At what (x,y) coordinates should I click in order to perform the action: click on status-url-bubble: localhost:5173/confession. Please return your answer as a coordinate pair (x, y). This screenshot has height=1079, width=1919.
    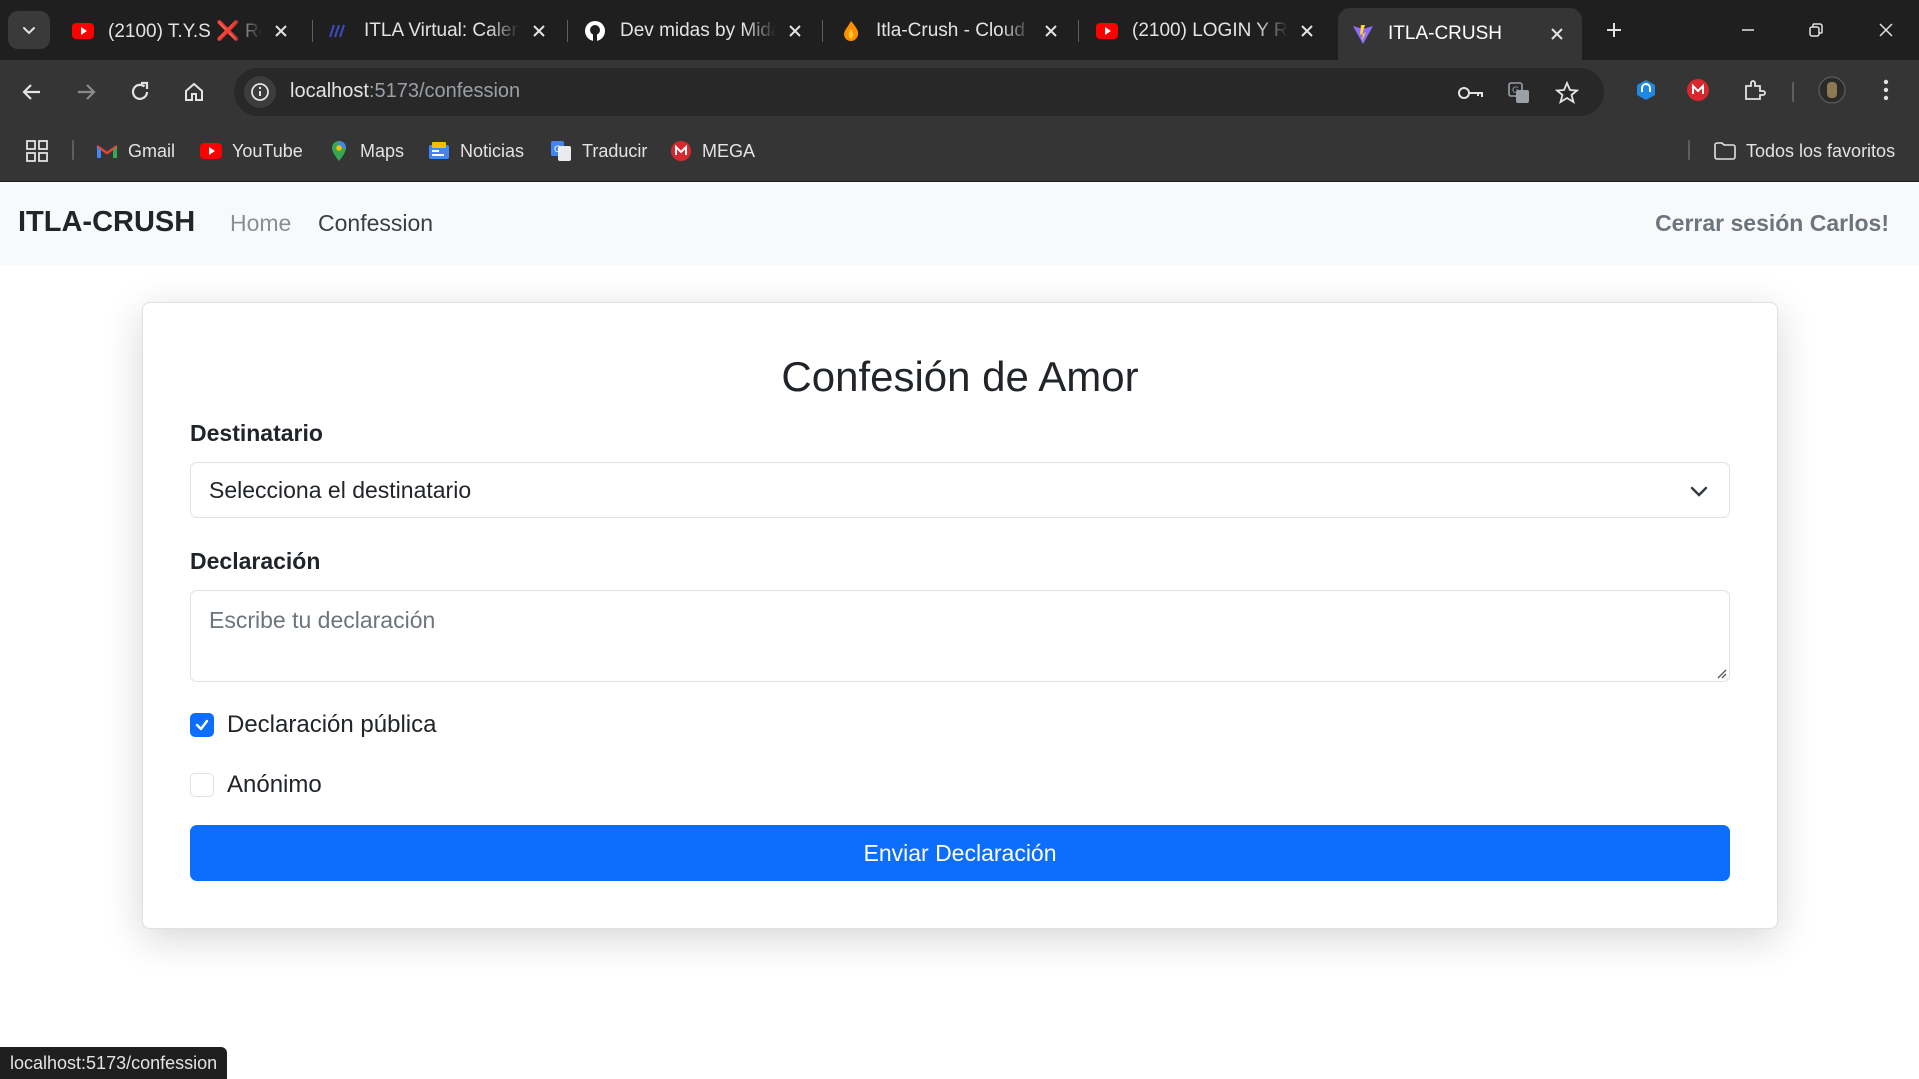
    Looking at the image, I should click on (114, 1063).